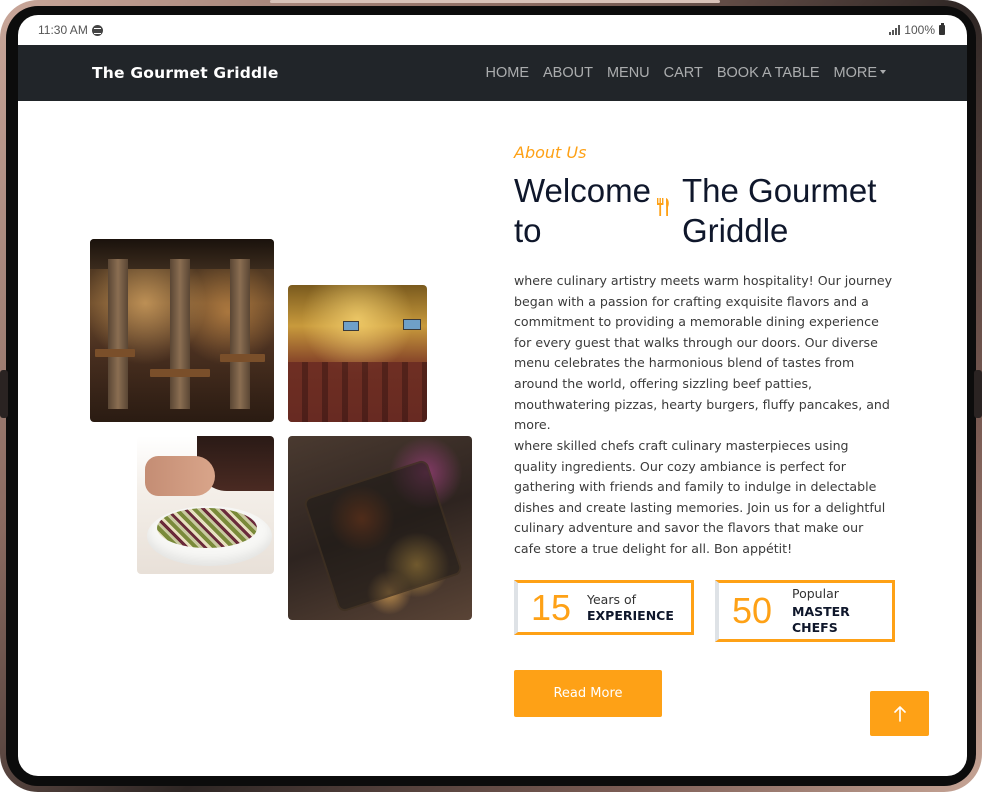 The image size is (982, 792). What do you see at coordinates (568, 73) in the screenshot?
I see `nav-about: ABOUT` at bounding box center [568, 73].